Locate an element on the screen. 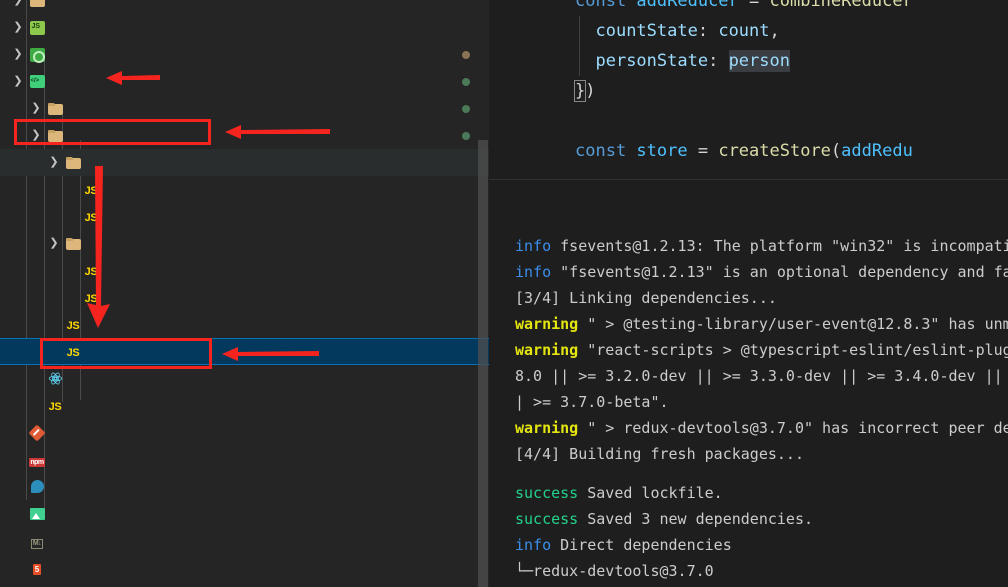  nodejs-folder-icon is located at coordinates (37, 28).